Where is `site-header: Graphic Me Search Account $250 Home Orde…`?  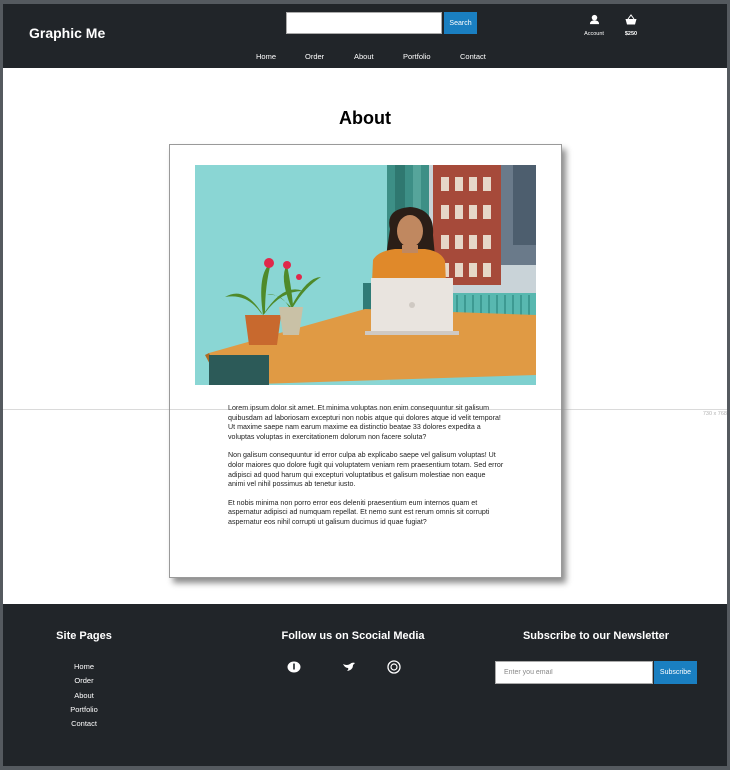
site-header: Graphic Me Search Account $250 Home Orde… is located at coordinates (365, 36).